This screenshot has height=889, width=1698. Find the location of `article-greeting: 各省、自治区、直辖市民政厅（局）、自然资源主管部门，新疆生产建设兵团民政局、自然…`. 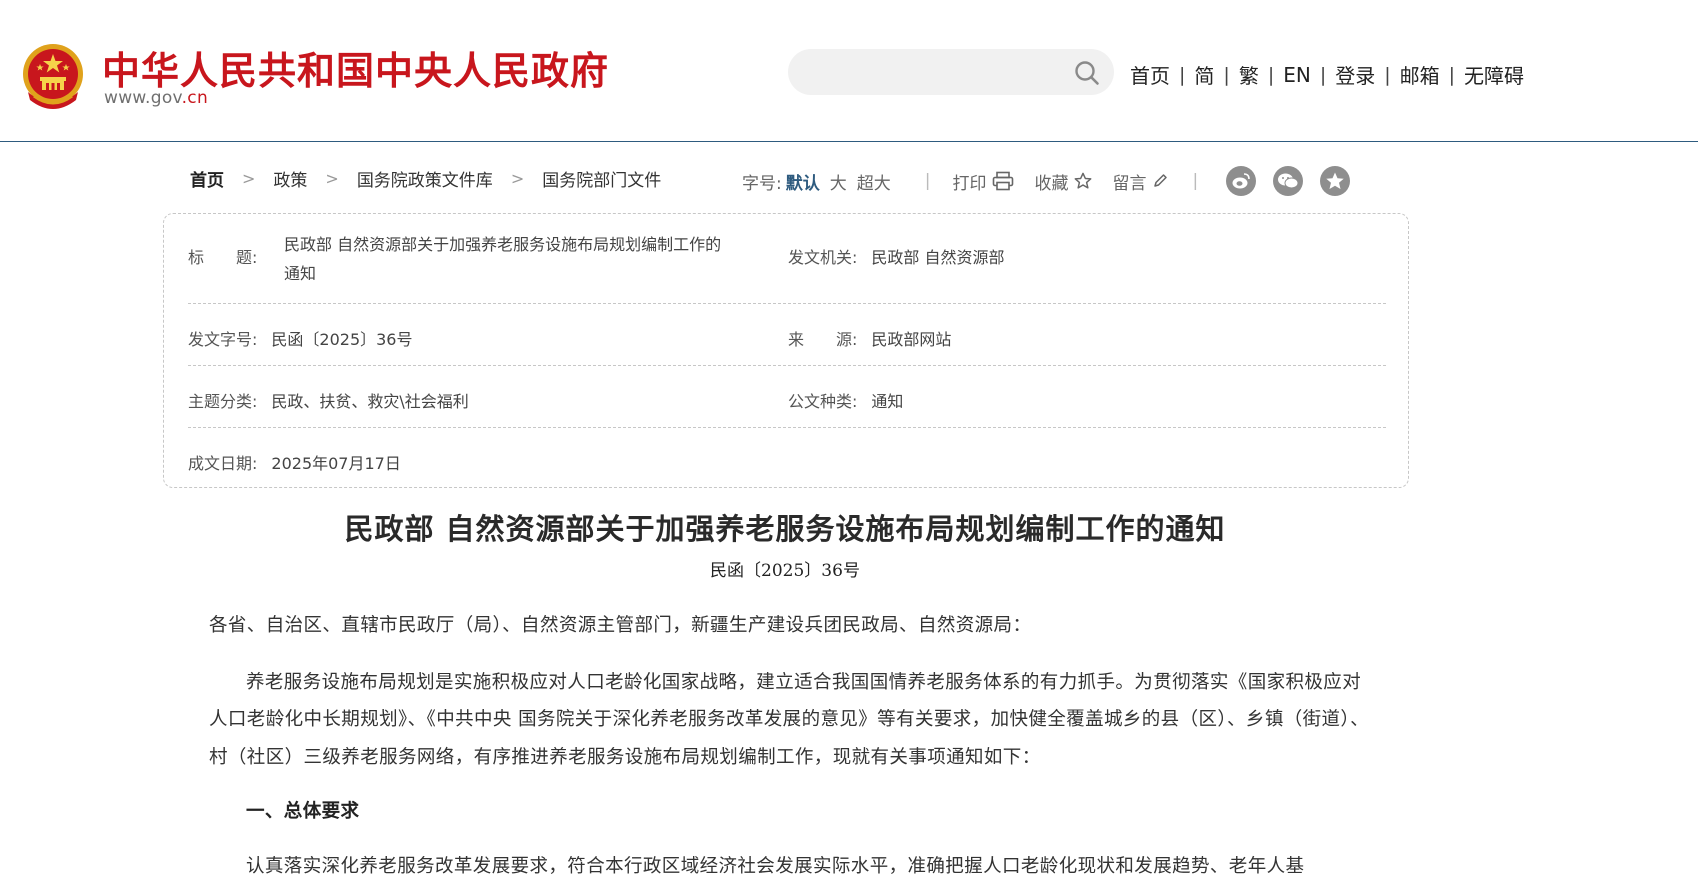

article-greeting: 各省、自治区、直辖市民政厅（局）、自然资源主管部门，新疆生产建设兵团民政局、自然… is located at coordinates (620, 625).